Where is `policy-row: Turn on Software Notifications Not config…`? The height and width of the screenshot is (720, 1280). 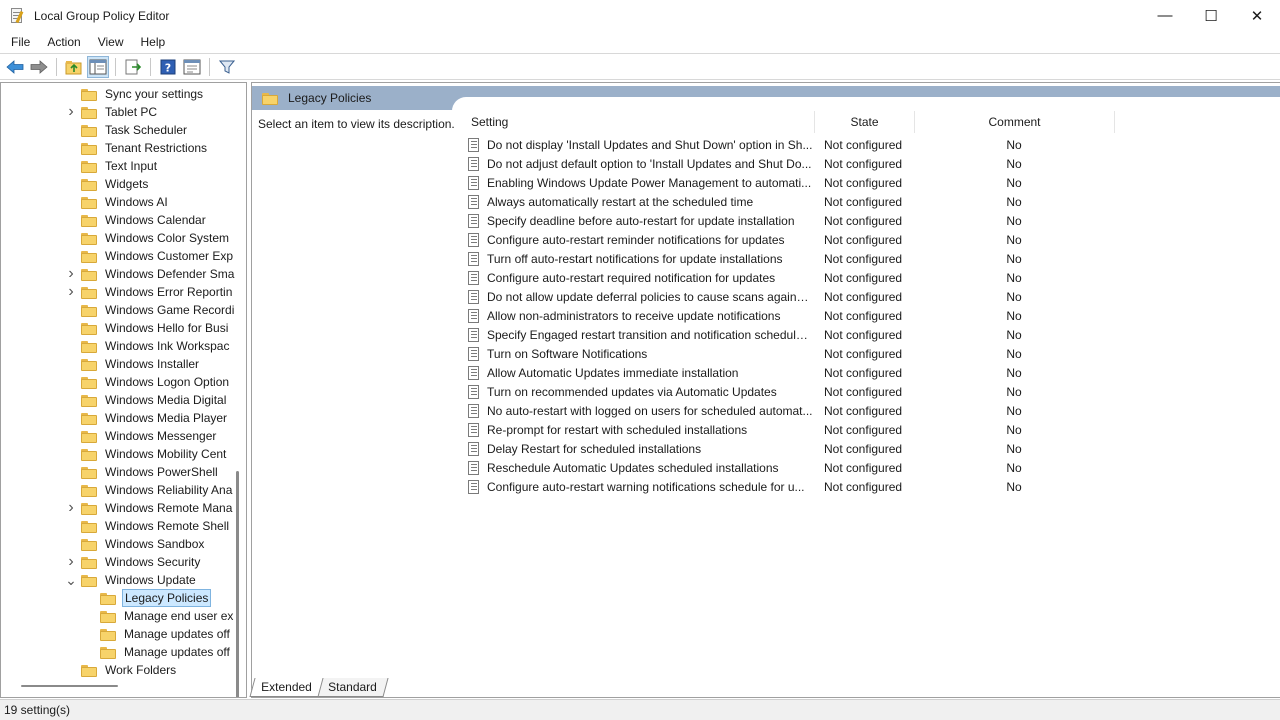
policy-row: Turn on Software Notifications Not config… is located at coordinates (791, 353).